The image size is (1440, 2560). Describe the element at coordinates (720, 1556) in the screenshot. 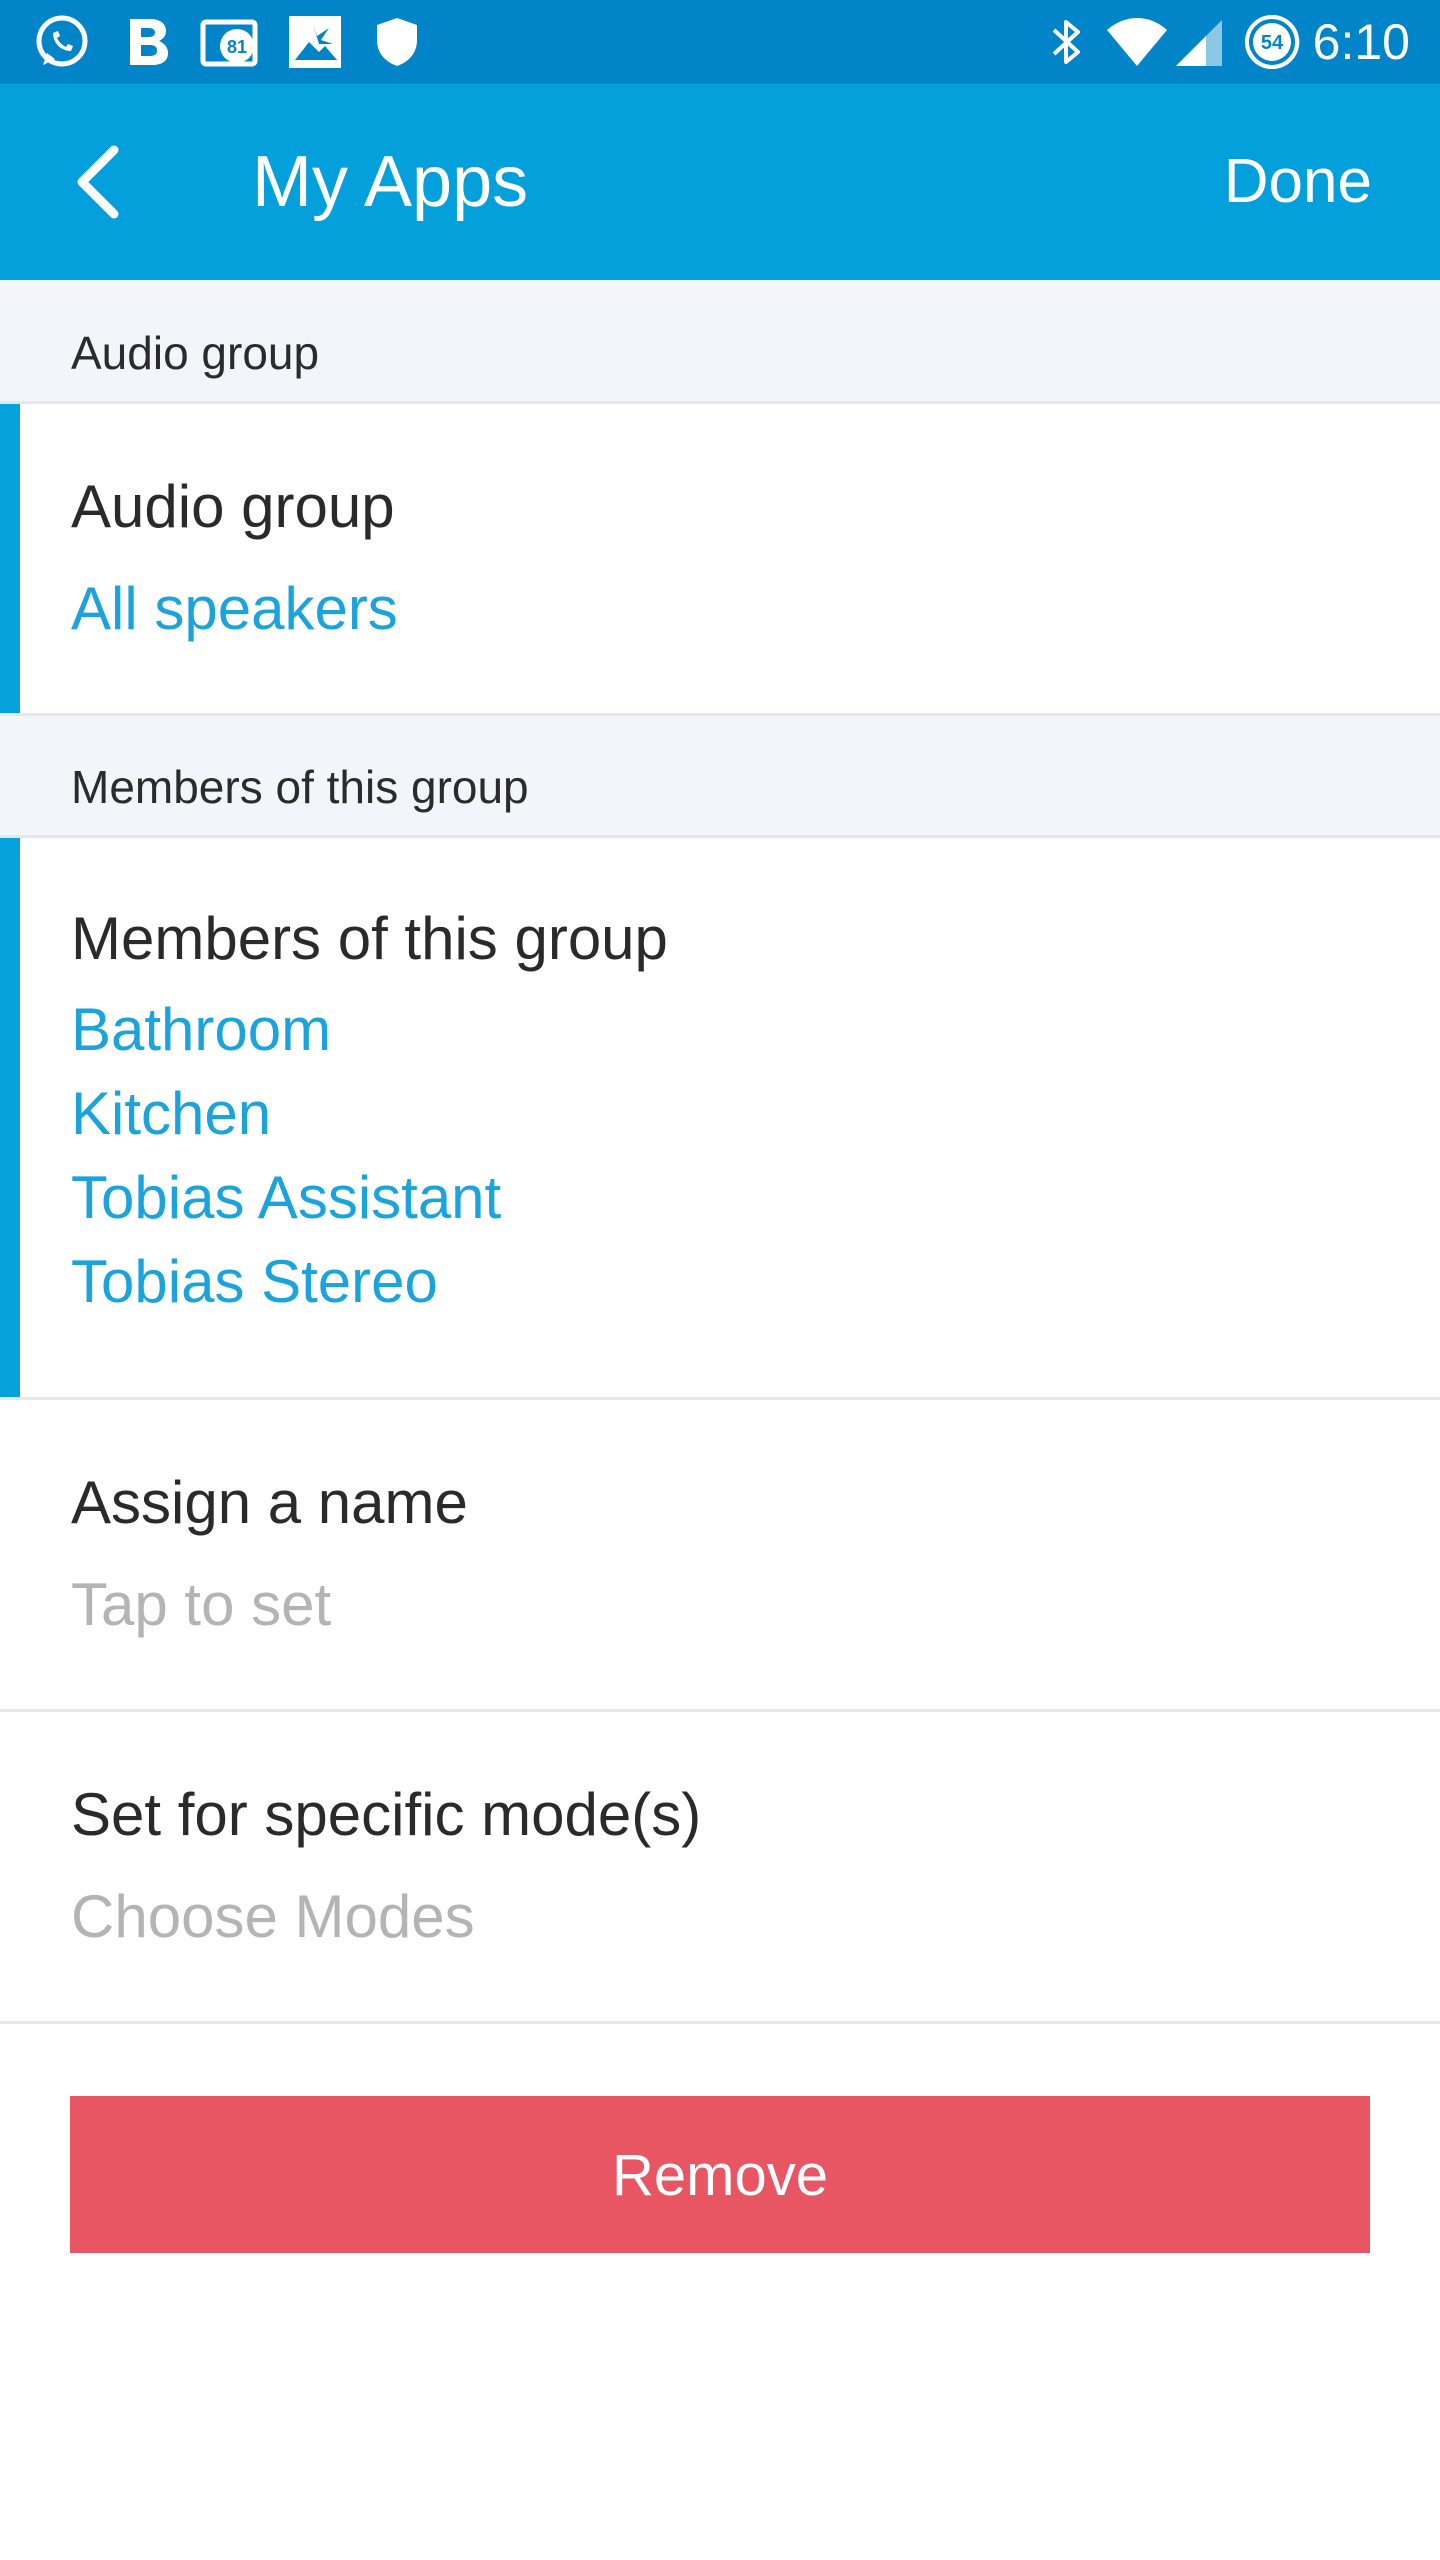

I see `assign-name-row: Assign a name Tap to set` at that location.